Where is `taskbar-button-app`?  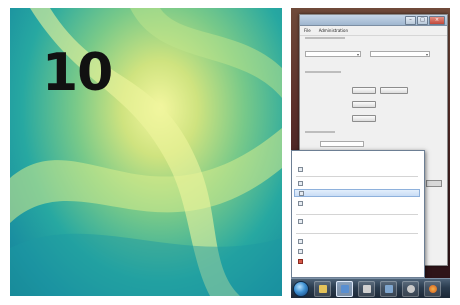
taskbar-button-app is located at coordinates (344, 288).